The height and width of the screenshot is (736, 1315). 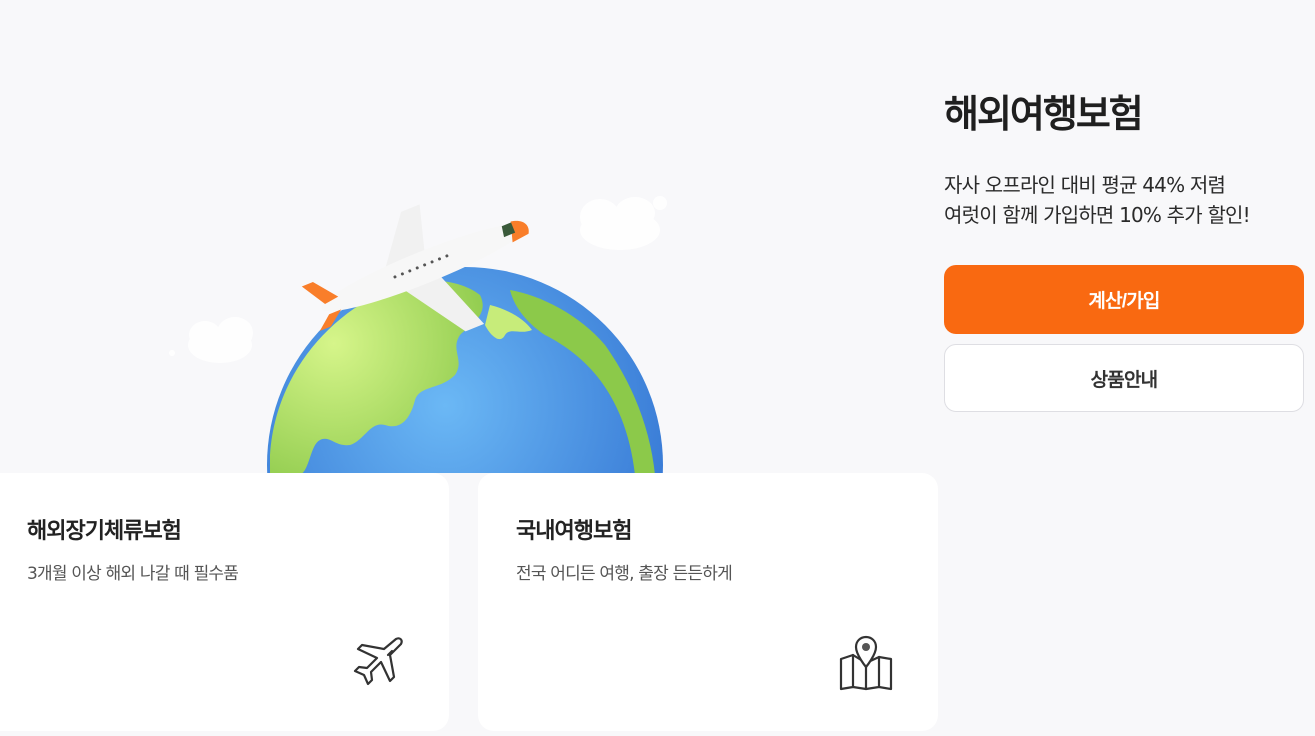 I want to click on card-subtitle: 3개월 이상 해외 나갈 때 필수품, so click(x=133, y=574).